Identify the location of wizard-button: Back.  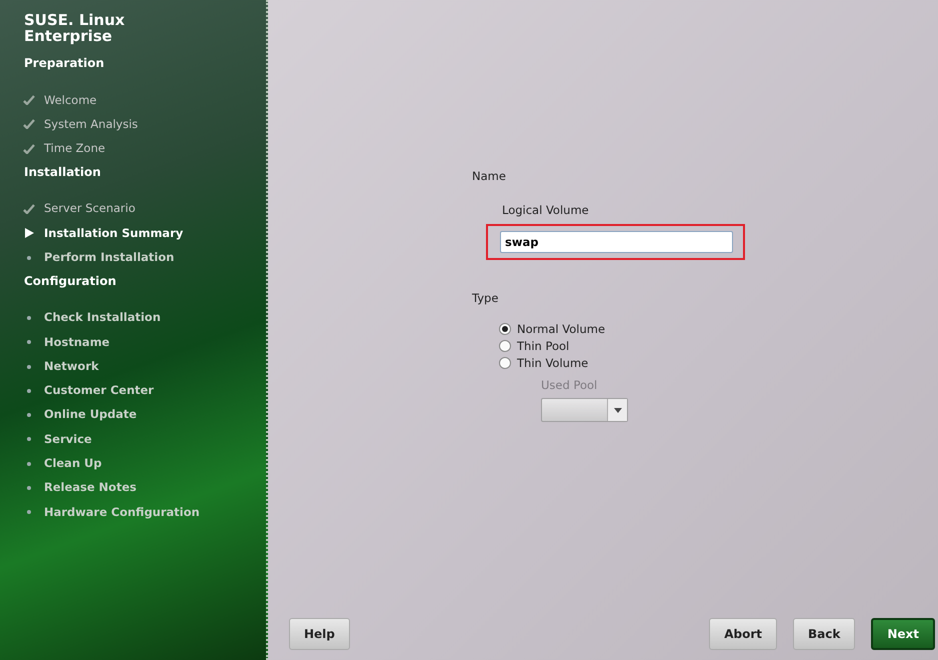
(824, 634).